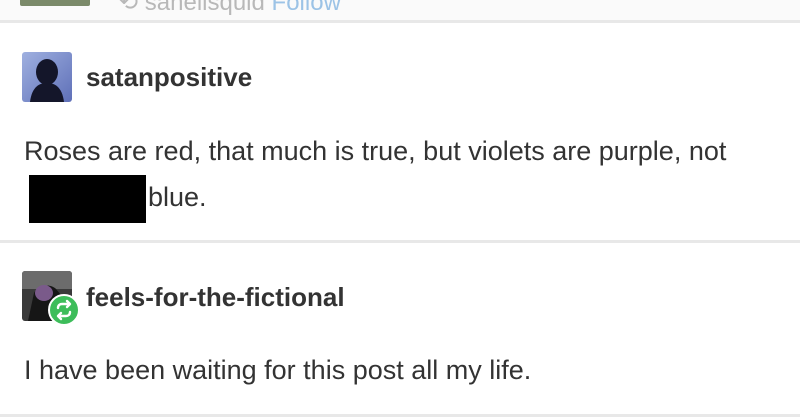 The height and width of the screenshot is (420, 800). I want to click on previous-avatar, so click(55, 3).